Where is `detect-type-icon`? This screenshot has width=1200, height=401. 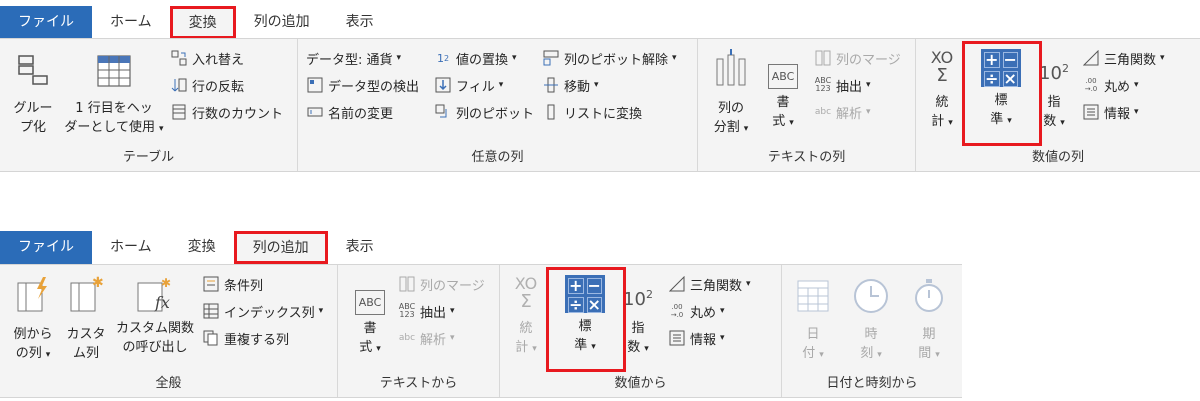 detect-type-icon is located at coordinates (315, 85).